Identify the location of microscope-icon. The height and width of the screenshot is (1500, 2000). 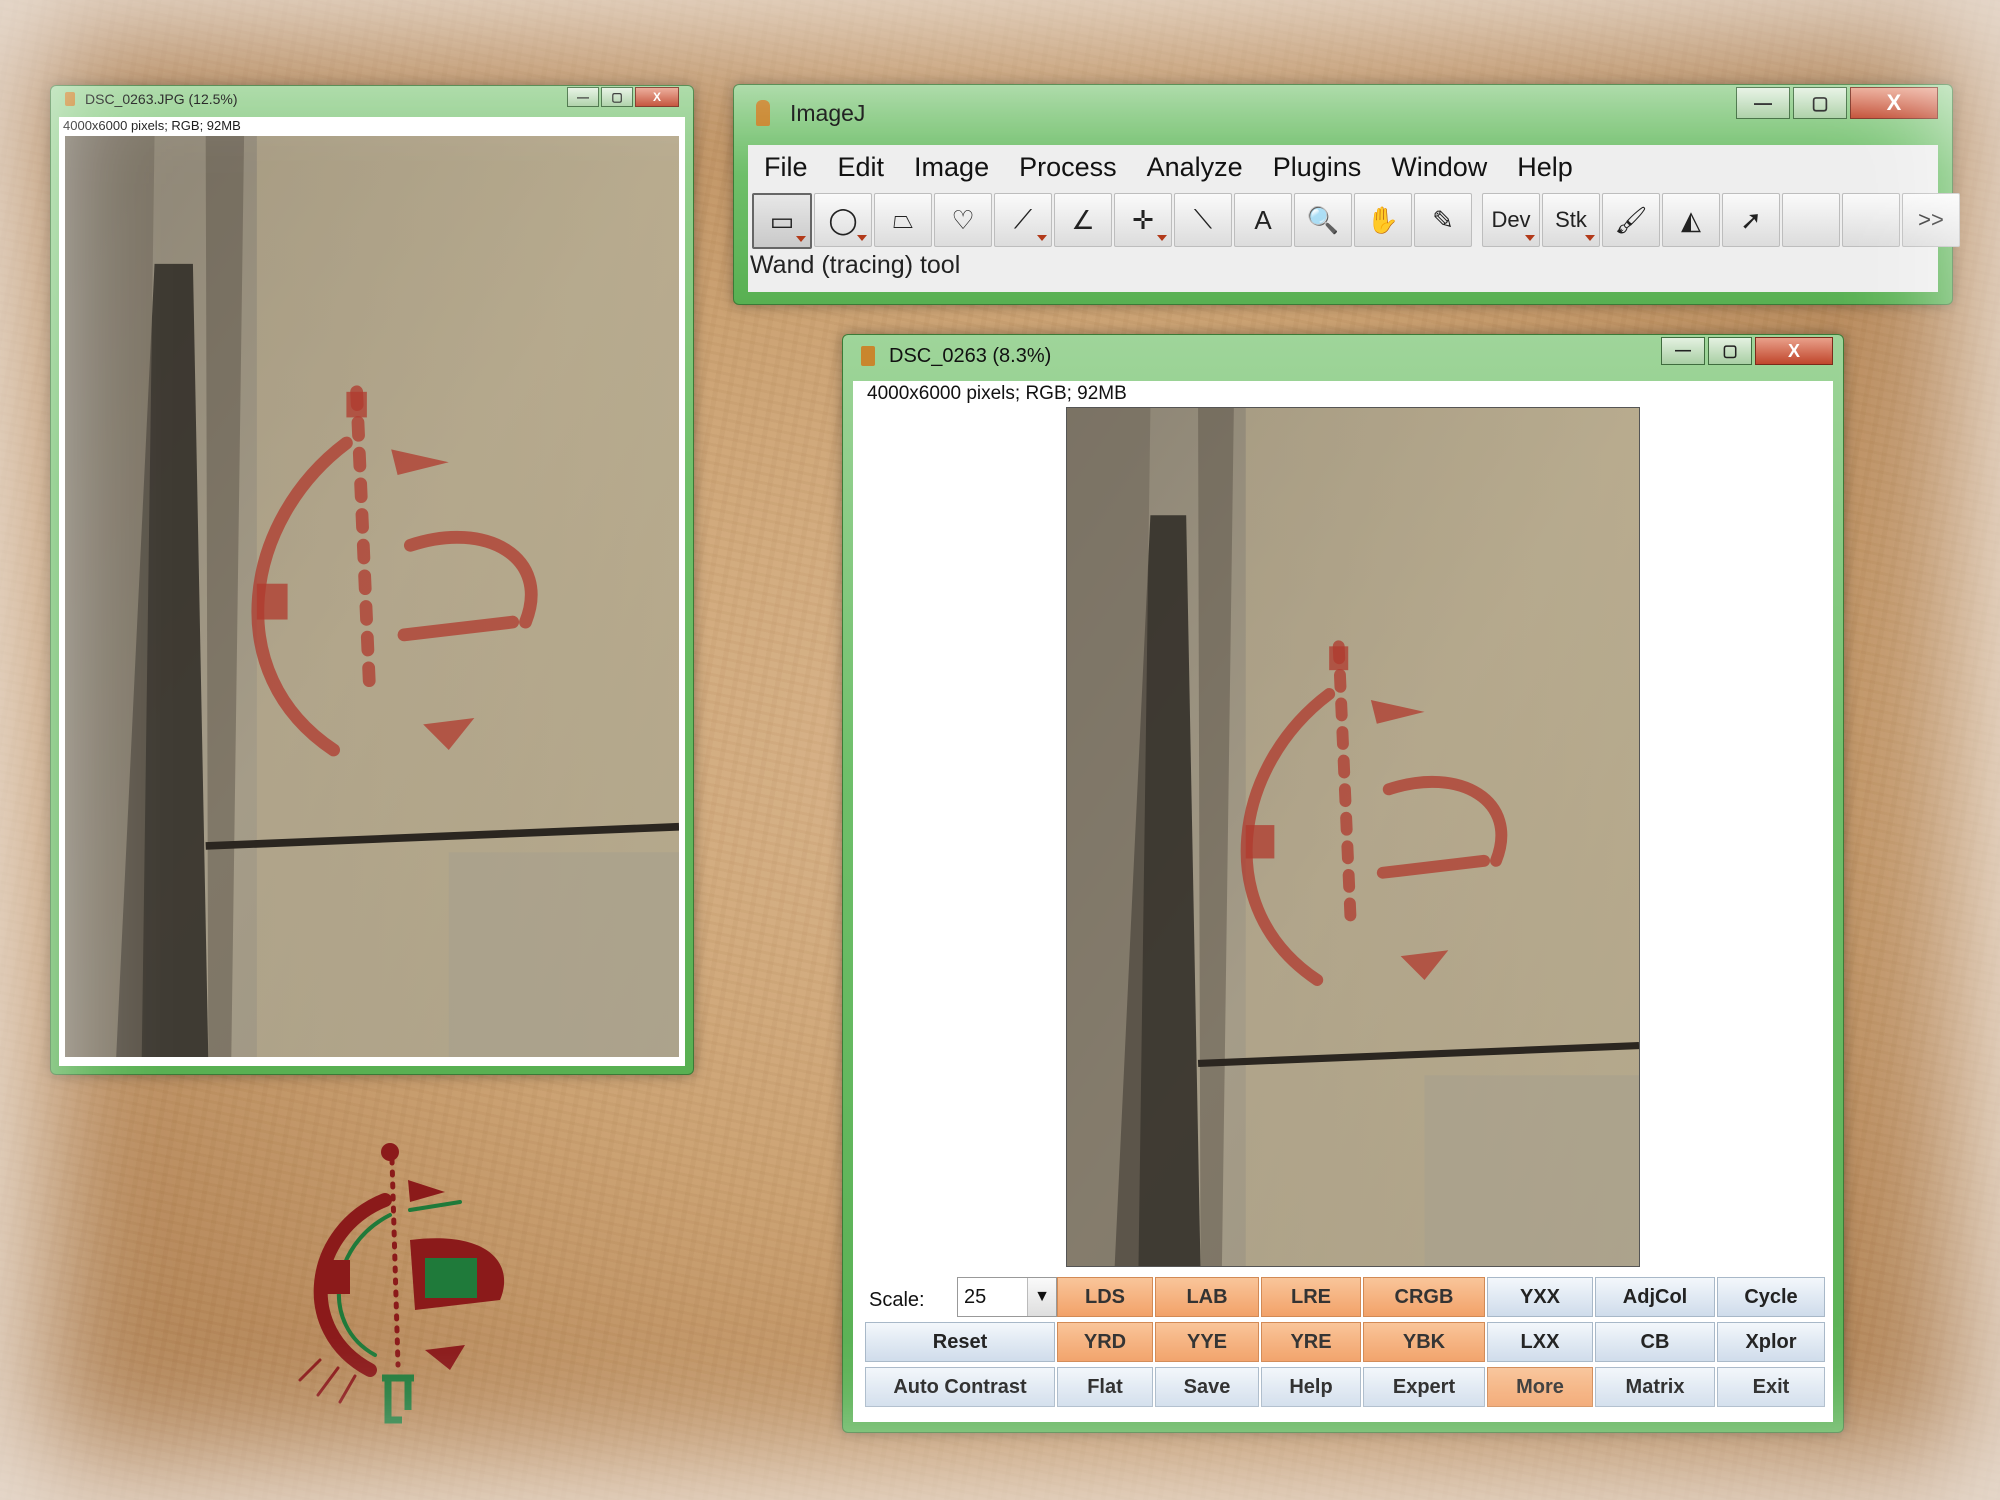
(763, 113).